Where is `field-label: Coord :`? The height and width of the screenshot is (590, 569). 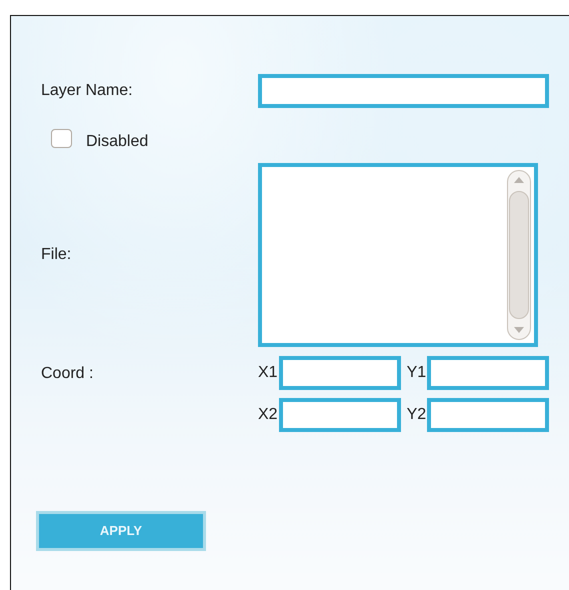 field-label: Coord : is located at coordinates (67, 374).